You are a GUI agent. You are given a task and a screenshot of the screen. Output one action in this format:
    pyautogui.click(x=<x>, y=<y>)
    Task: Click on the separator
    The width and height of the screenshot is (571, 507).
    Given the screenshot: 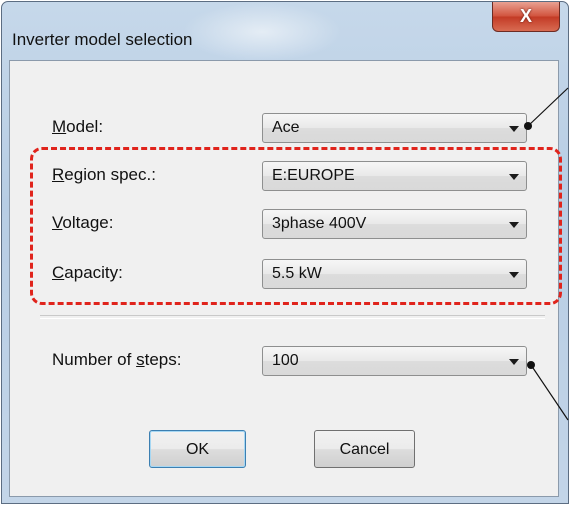 What is the action you would take?
    pyautogui.click(x=292, y=317)
    